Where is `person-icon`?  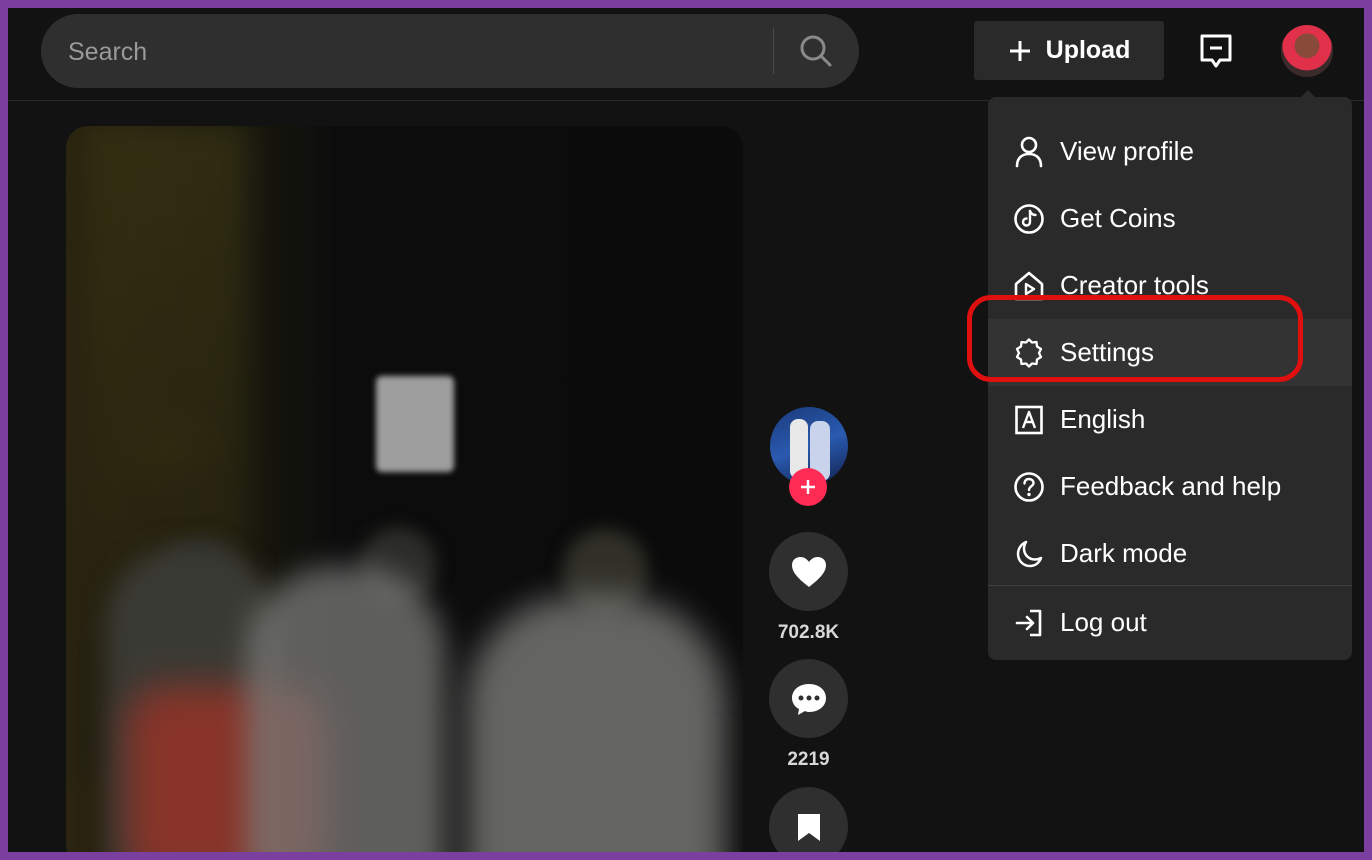
person-icon is located at coordinates (1029, 152).